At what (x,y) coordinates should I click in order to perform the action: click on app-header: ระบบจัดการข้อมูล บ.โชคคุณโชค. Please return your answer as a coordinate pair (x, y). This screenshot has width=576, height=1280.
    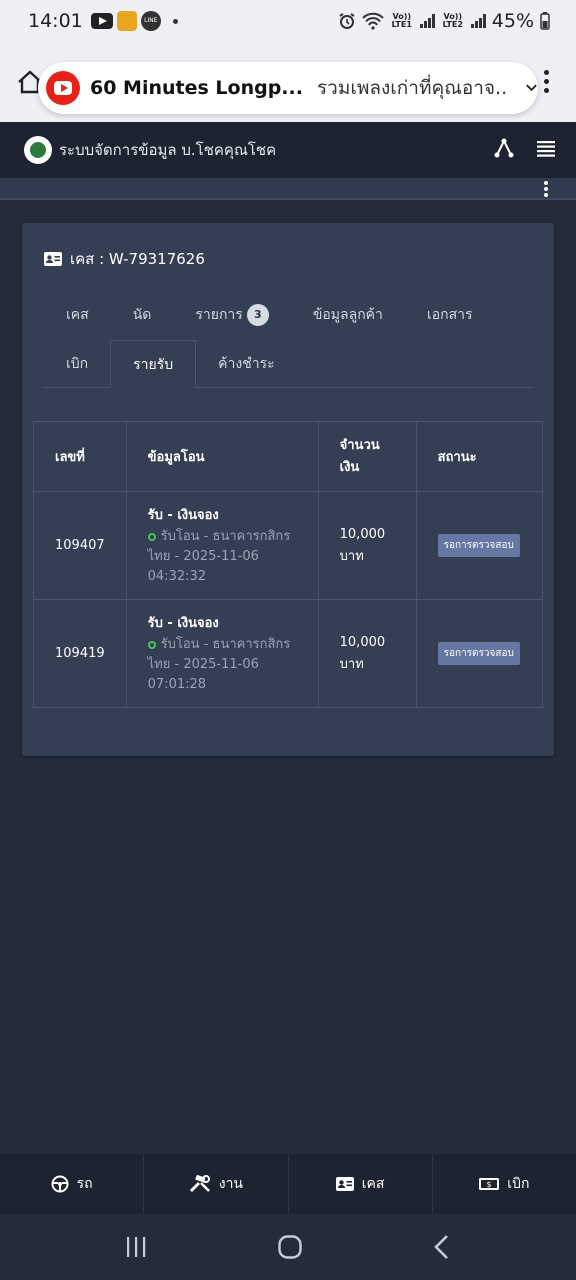
    Looking at the image, I should click on (288, 150).